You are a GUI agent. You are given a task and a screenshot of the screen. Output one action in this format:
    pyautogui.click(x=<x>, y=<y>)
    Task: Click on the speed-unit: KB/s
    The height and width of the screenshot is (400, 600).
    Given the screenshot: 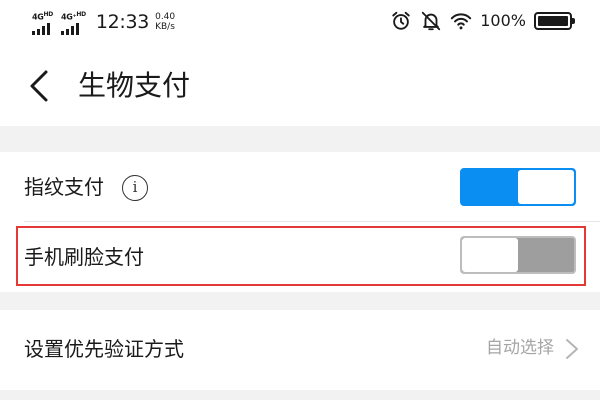 What is the action you would take?
    pyautogui.click(x=165, y=27)
    